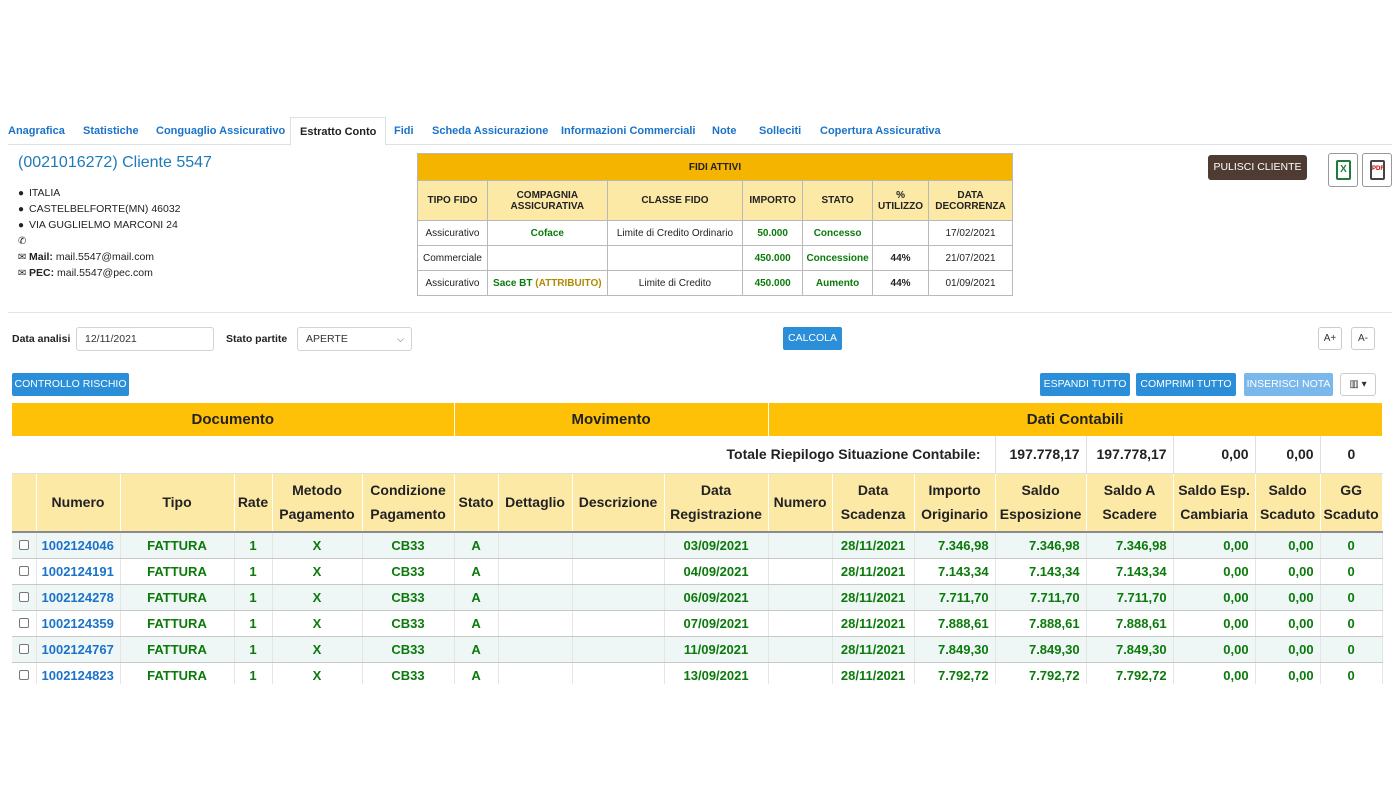 The width and height of the screenshot is (1400, 788). What do you see at coordinates (535, 649) in the screenshot?
I see `cell-dettaglio` at bounding box center [535, 649].